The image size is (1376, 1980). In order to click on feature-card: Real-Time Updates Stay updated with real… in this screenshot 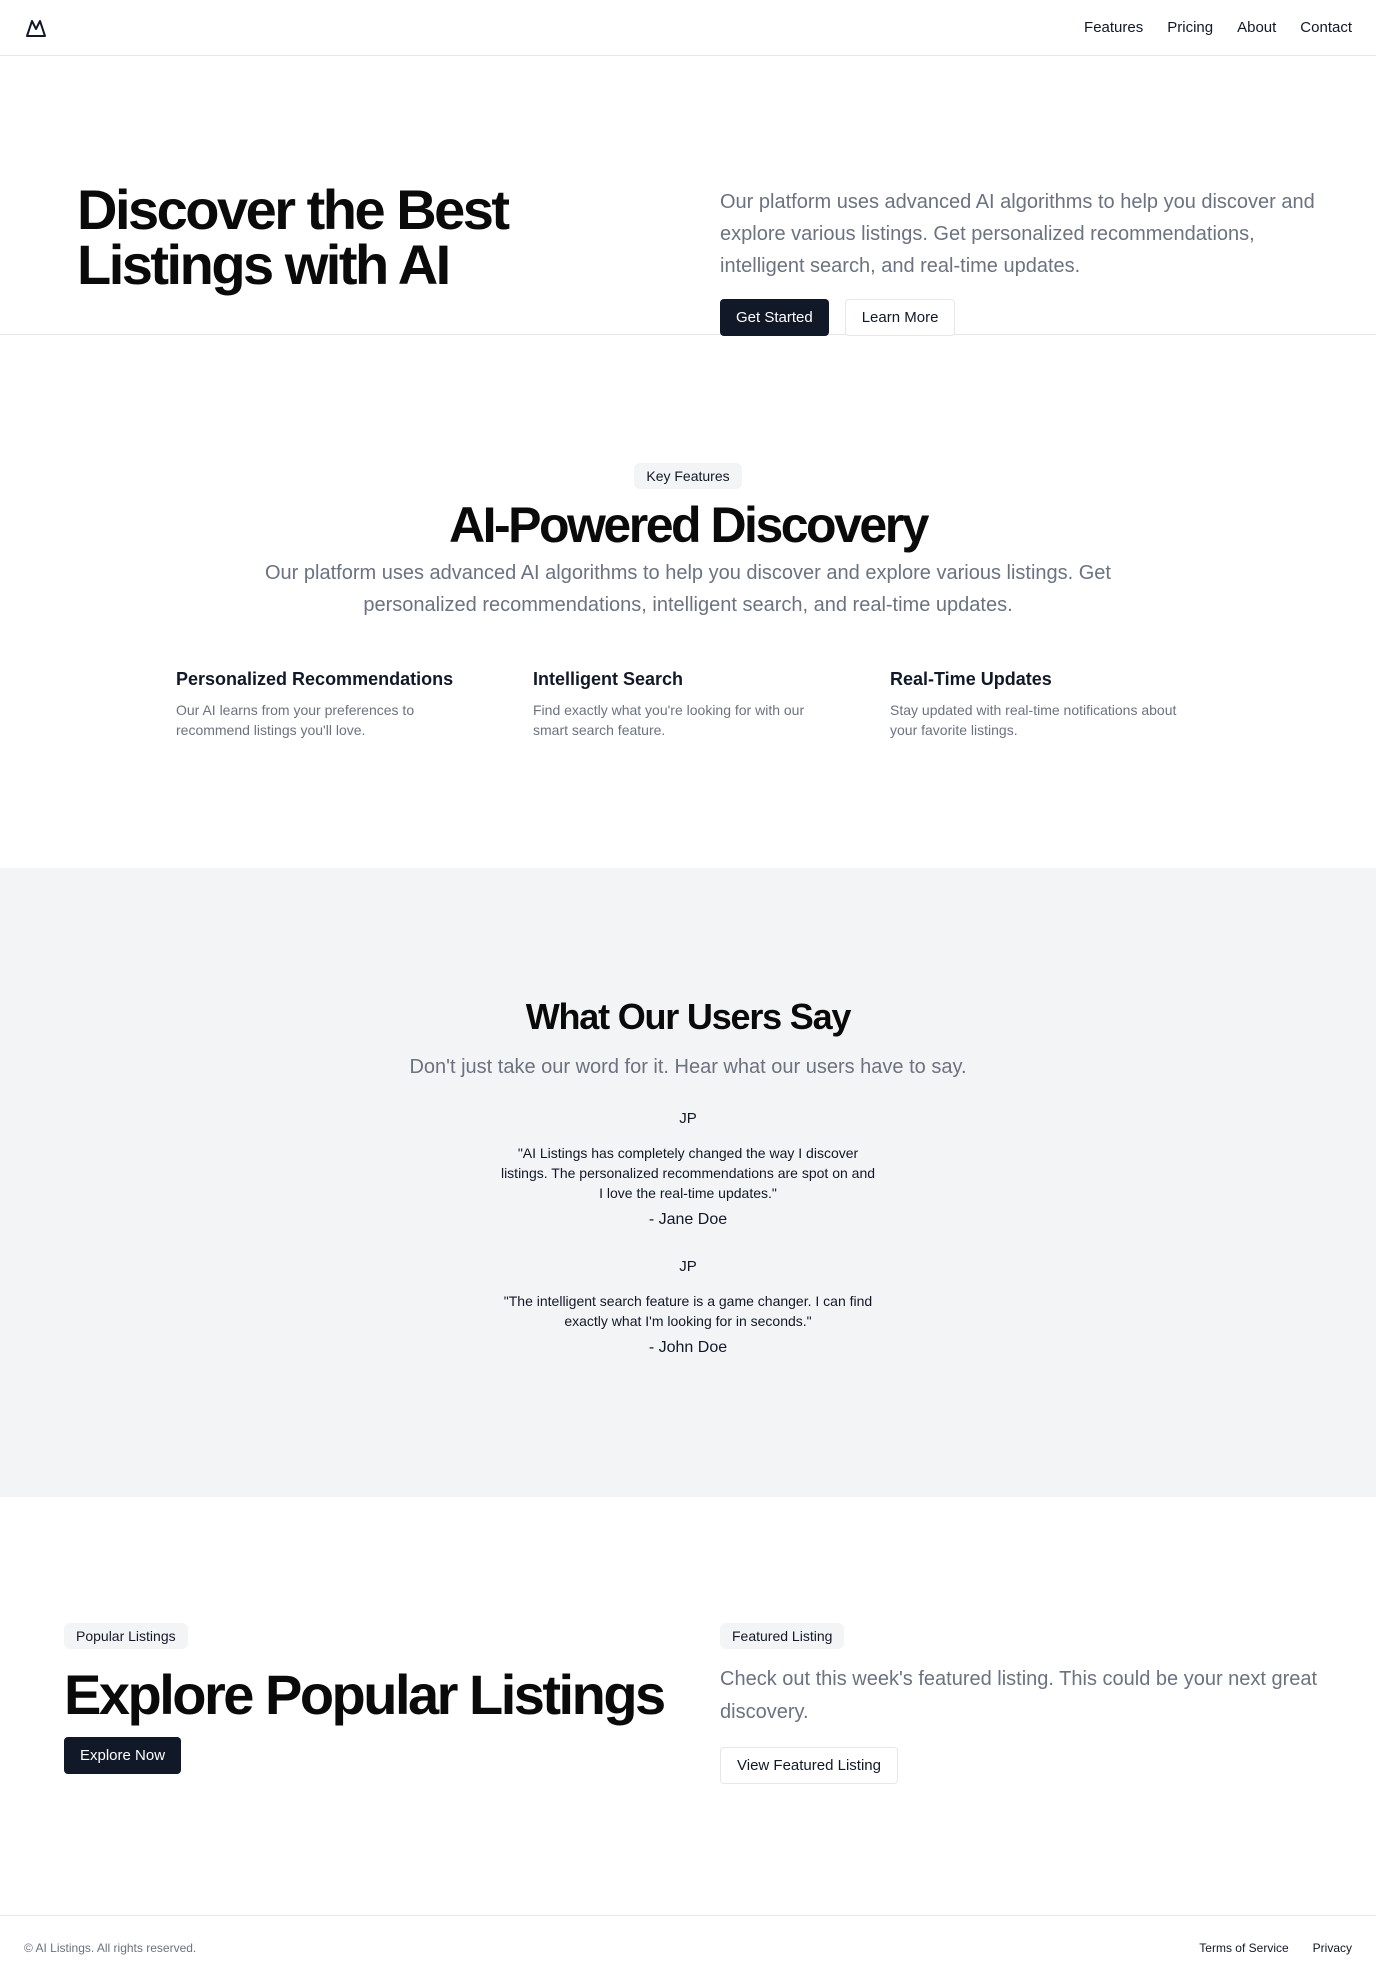, I will do `click(1038, 704)`.